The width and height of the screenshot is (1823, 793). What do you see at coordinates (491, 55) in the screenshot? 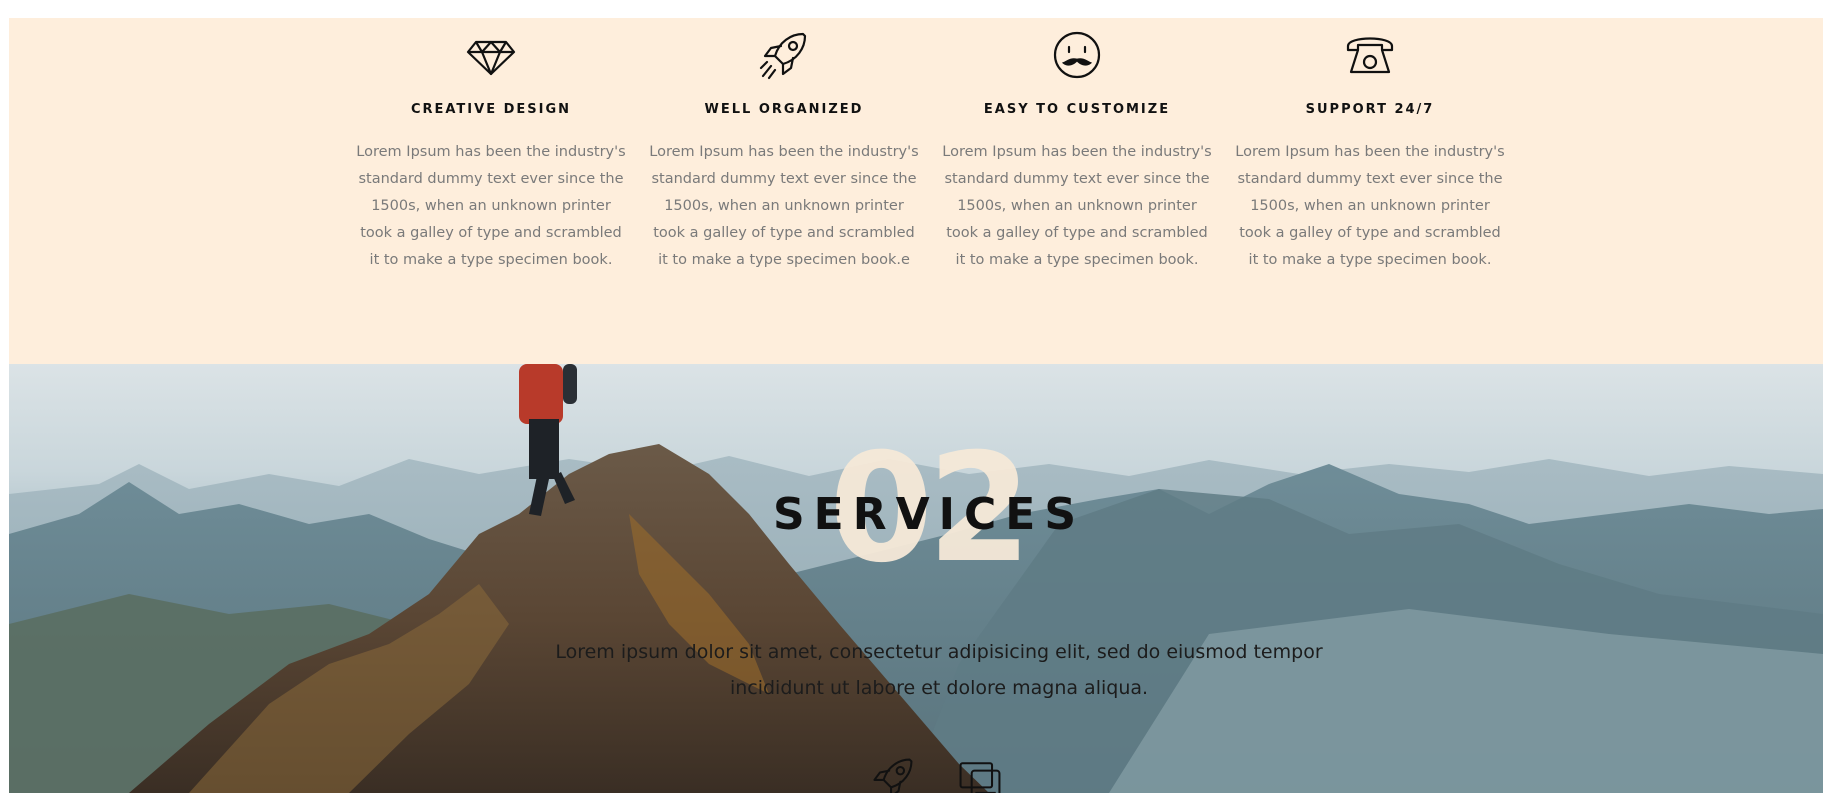
I see `diamond-icon` at bounding box center [491, 55].